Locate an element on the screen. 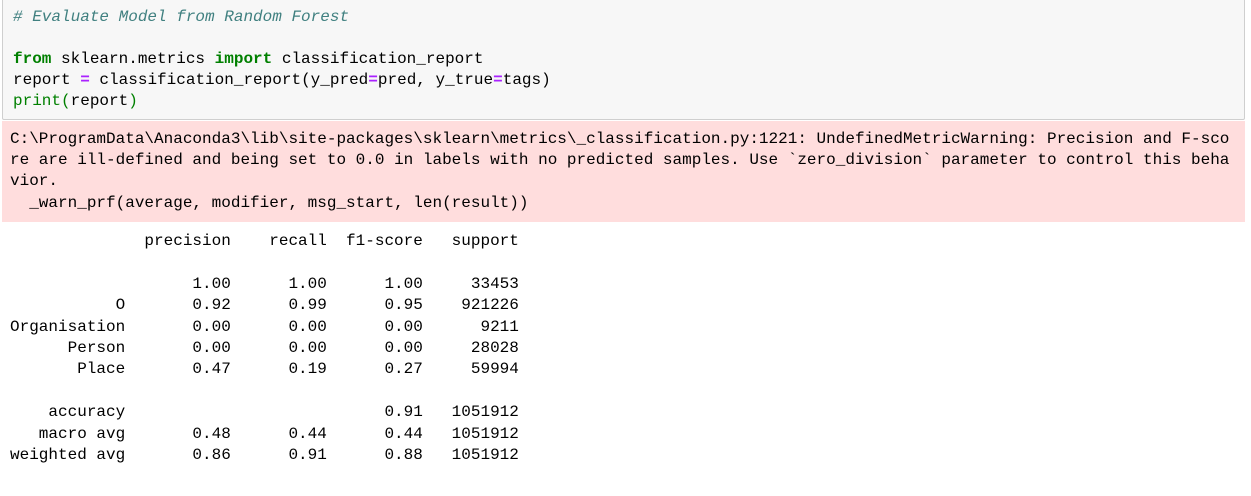 The image size is (1251, 496). import-name: classification_report is located at coordinates (378, 59).